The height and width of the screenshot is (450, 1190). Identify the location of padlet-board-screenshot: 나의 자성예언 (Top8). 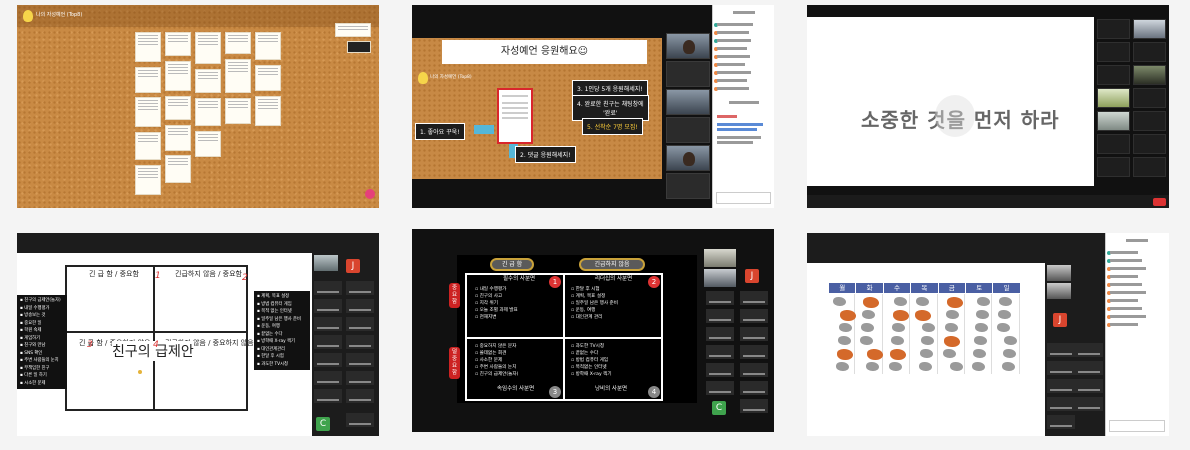
(198, 106).